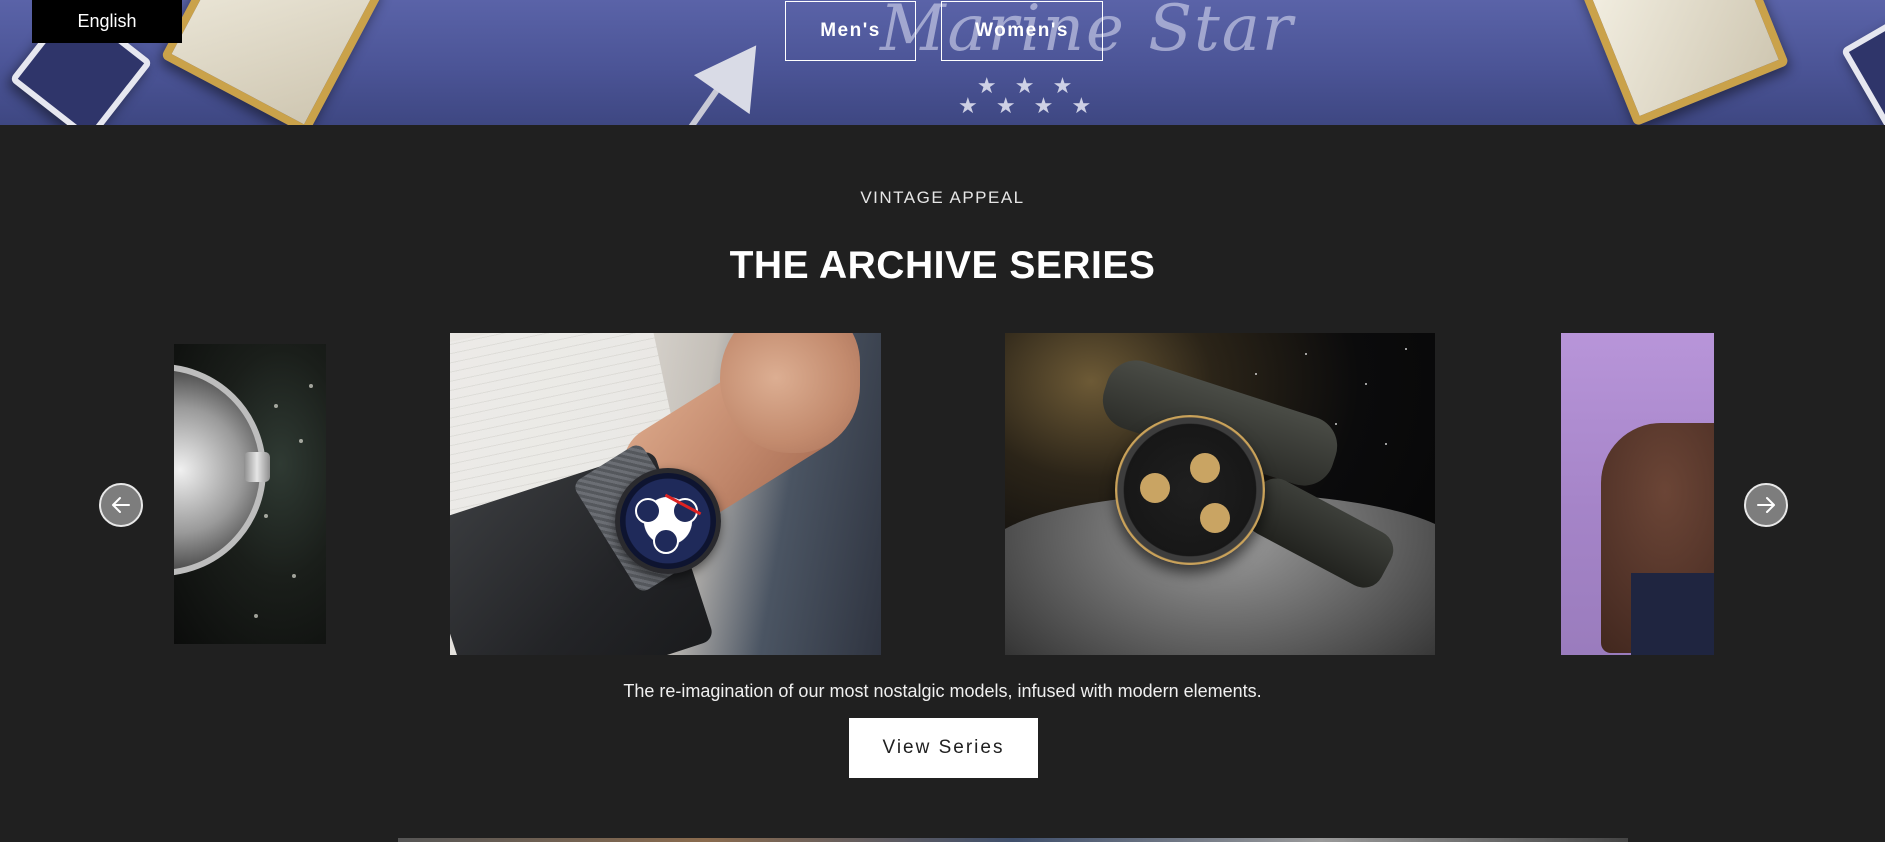 This screenshot has height=842, width=1885. I want to click on carousel-prev-button, so click(121, 505).